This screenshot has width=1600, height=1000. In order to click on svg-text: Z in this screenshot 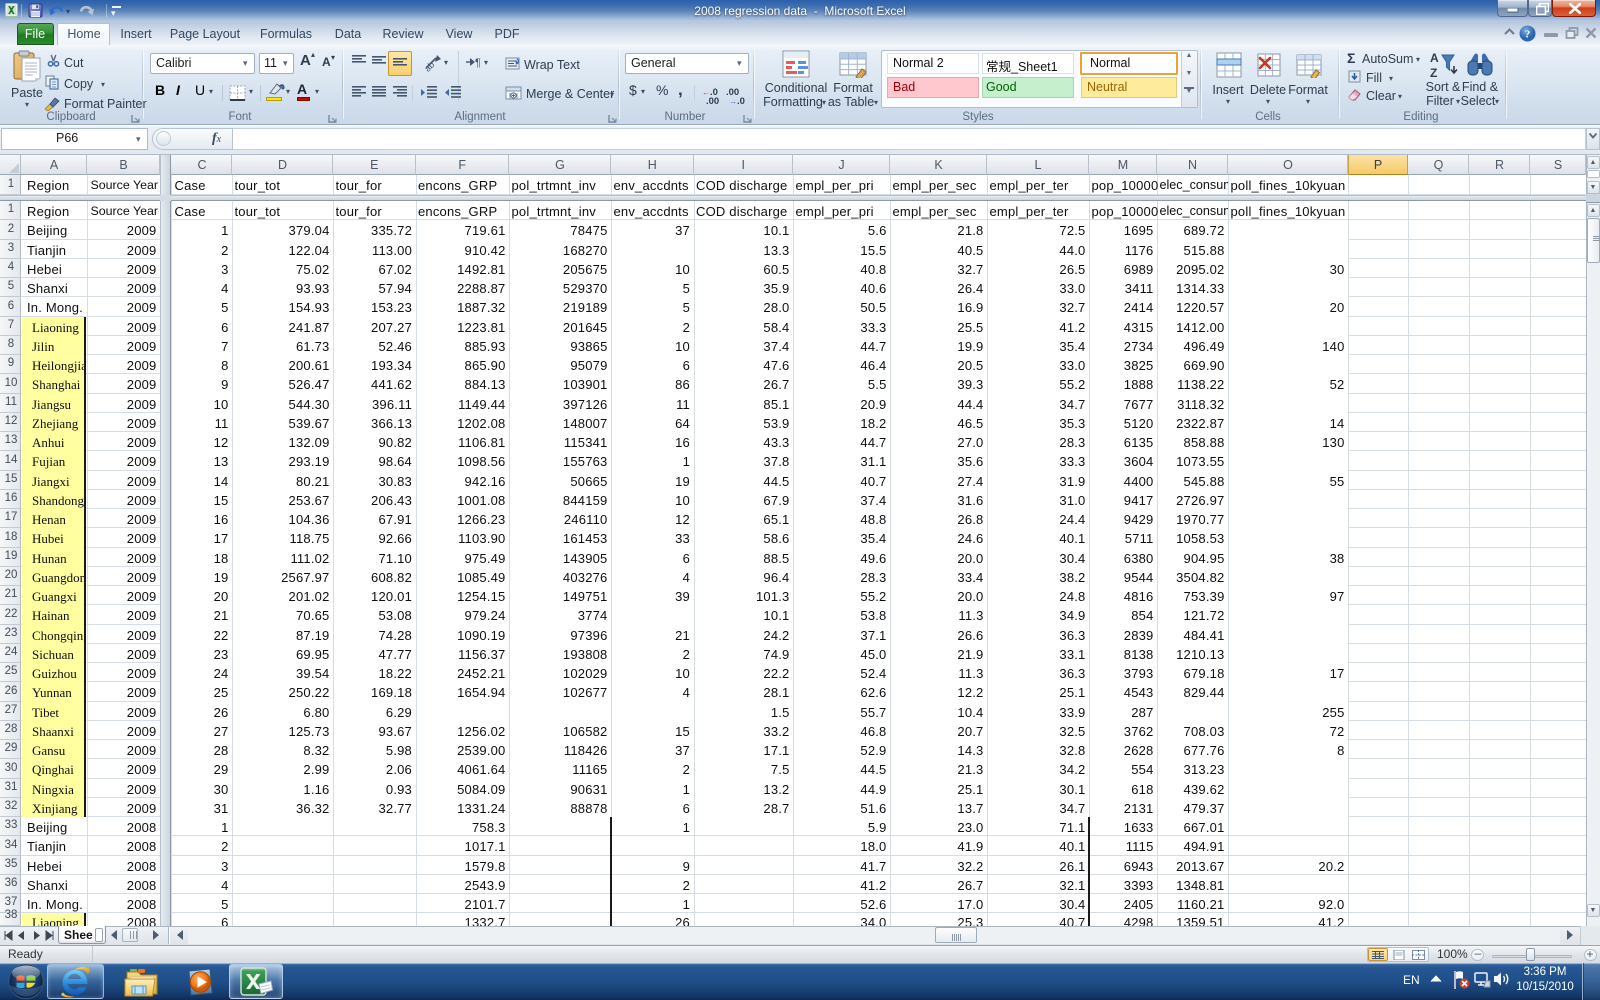, I will do `click(1433, 73)`.